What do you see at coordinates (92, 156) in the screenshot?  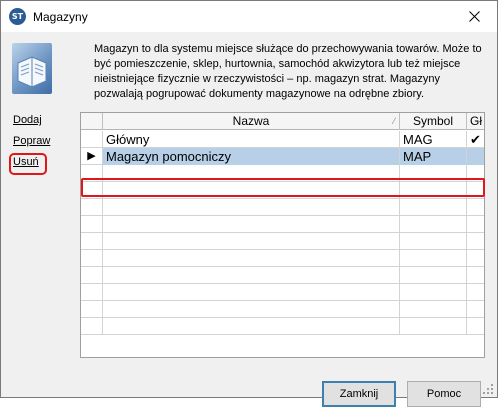 I see `row-indicator: ▶` at bounding box center [92, 156].